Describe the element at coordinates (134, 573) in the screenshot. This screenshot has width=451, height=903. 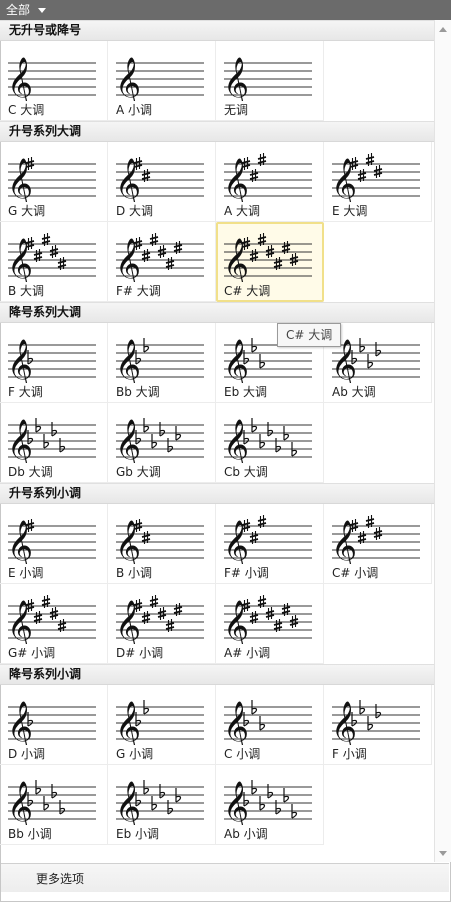
I see `key-label: B 小调` at that location.